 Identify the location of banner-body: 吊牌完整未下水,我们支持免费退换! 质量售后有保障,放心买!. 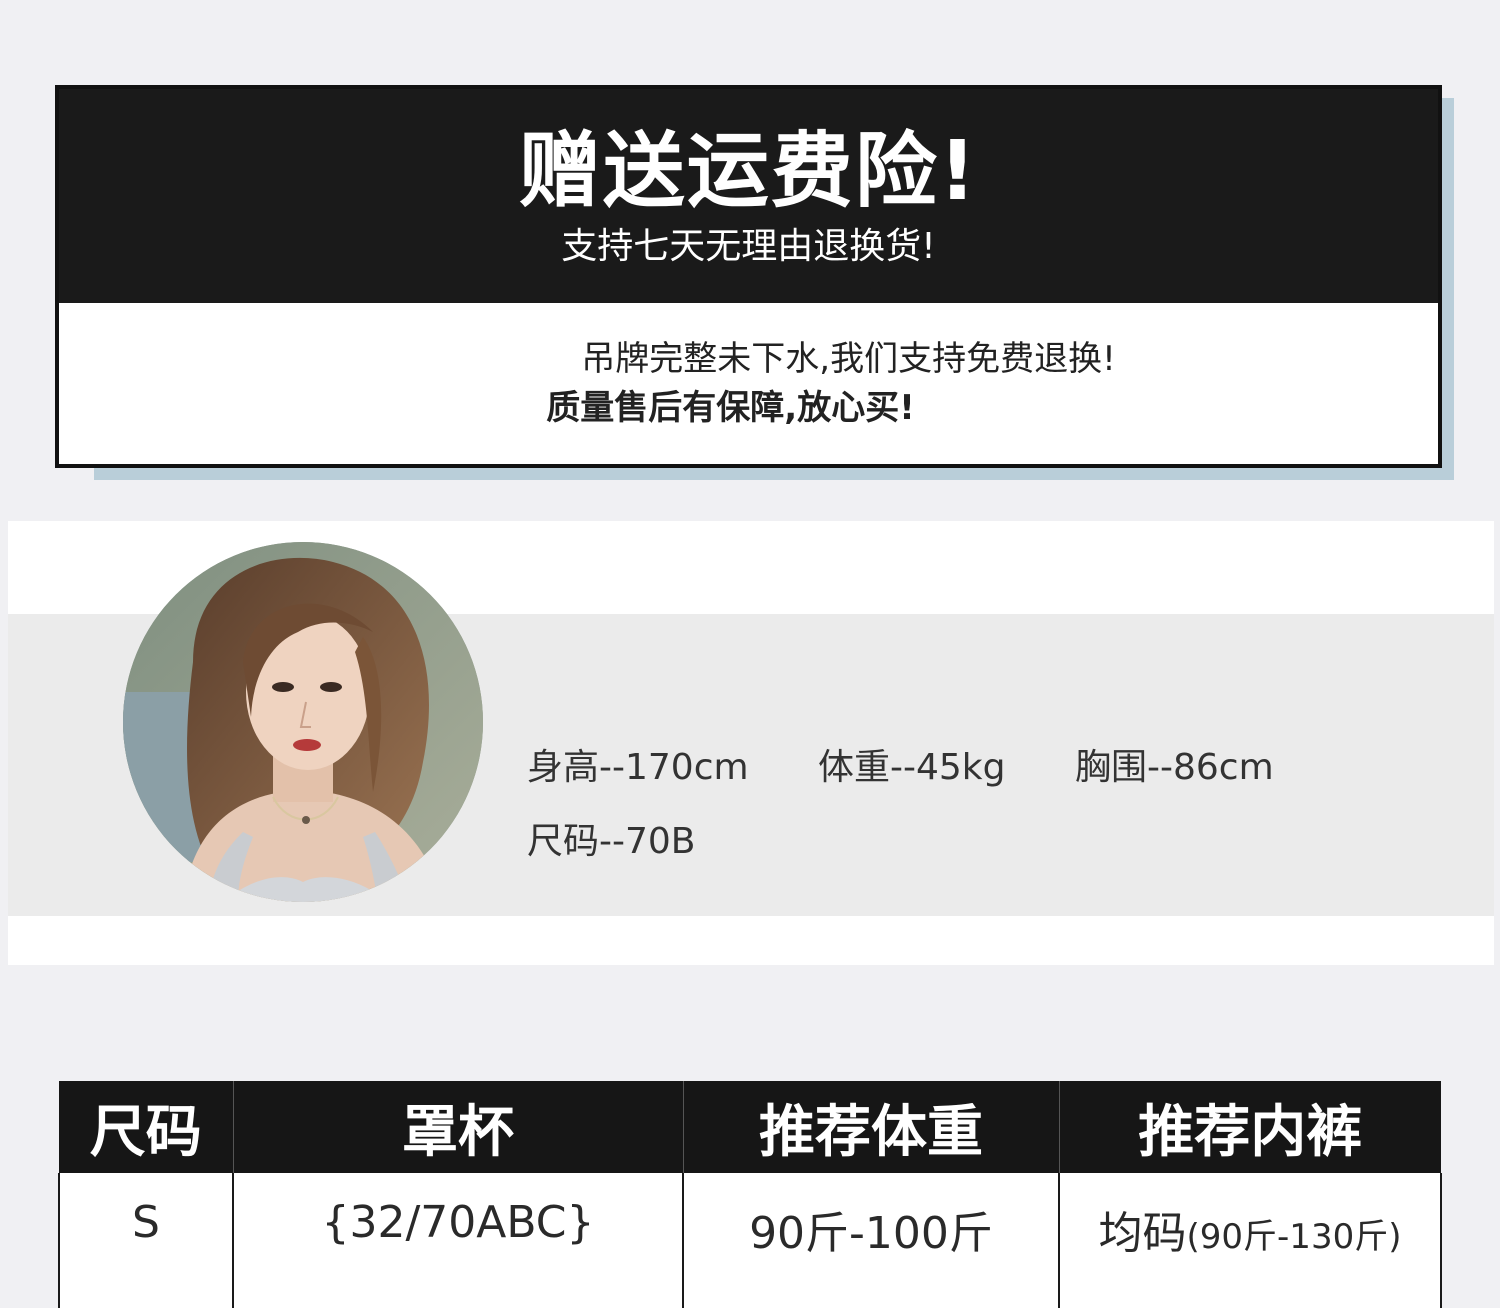
(748, 383).